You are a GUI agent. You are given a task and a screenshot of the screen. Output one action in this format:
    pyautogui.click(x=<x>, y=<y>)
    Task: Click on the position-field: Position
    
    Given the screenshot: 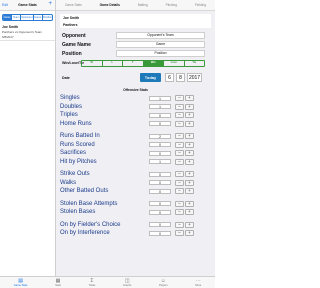 What is the action you would take?
    pyautogui.click(x=160, y=53)
    